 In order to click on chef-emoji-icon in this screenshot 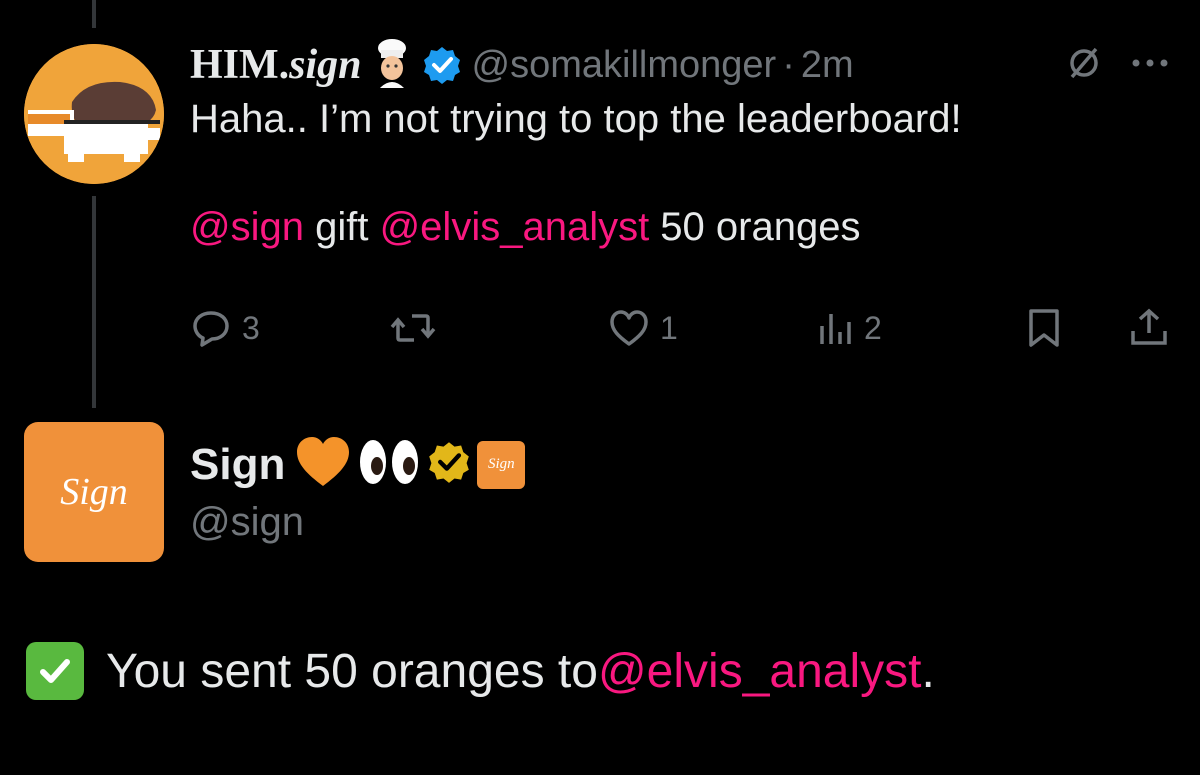, I will do `click(392, 65)`.